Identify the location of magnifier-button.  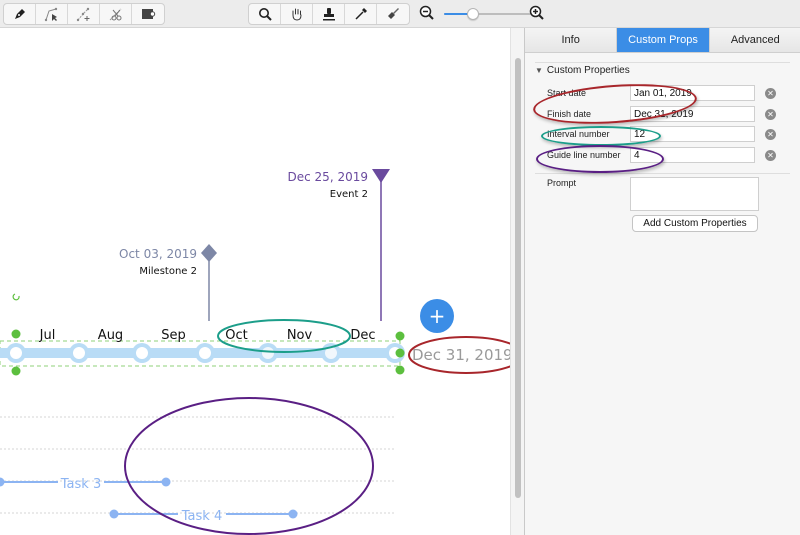
(265, 14).